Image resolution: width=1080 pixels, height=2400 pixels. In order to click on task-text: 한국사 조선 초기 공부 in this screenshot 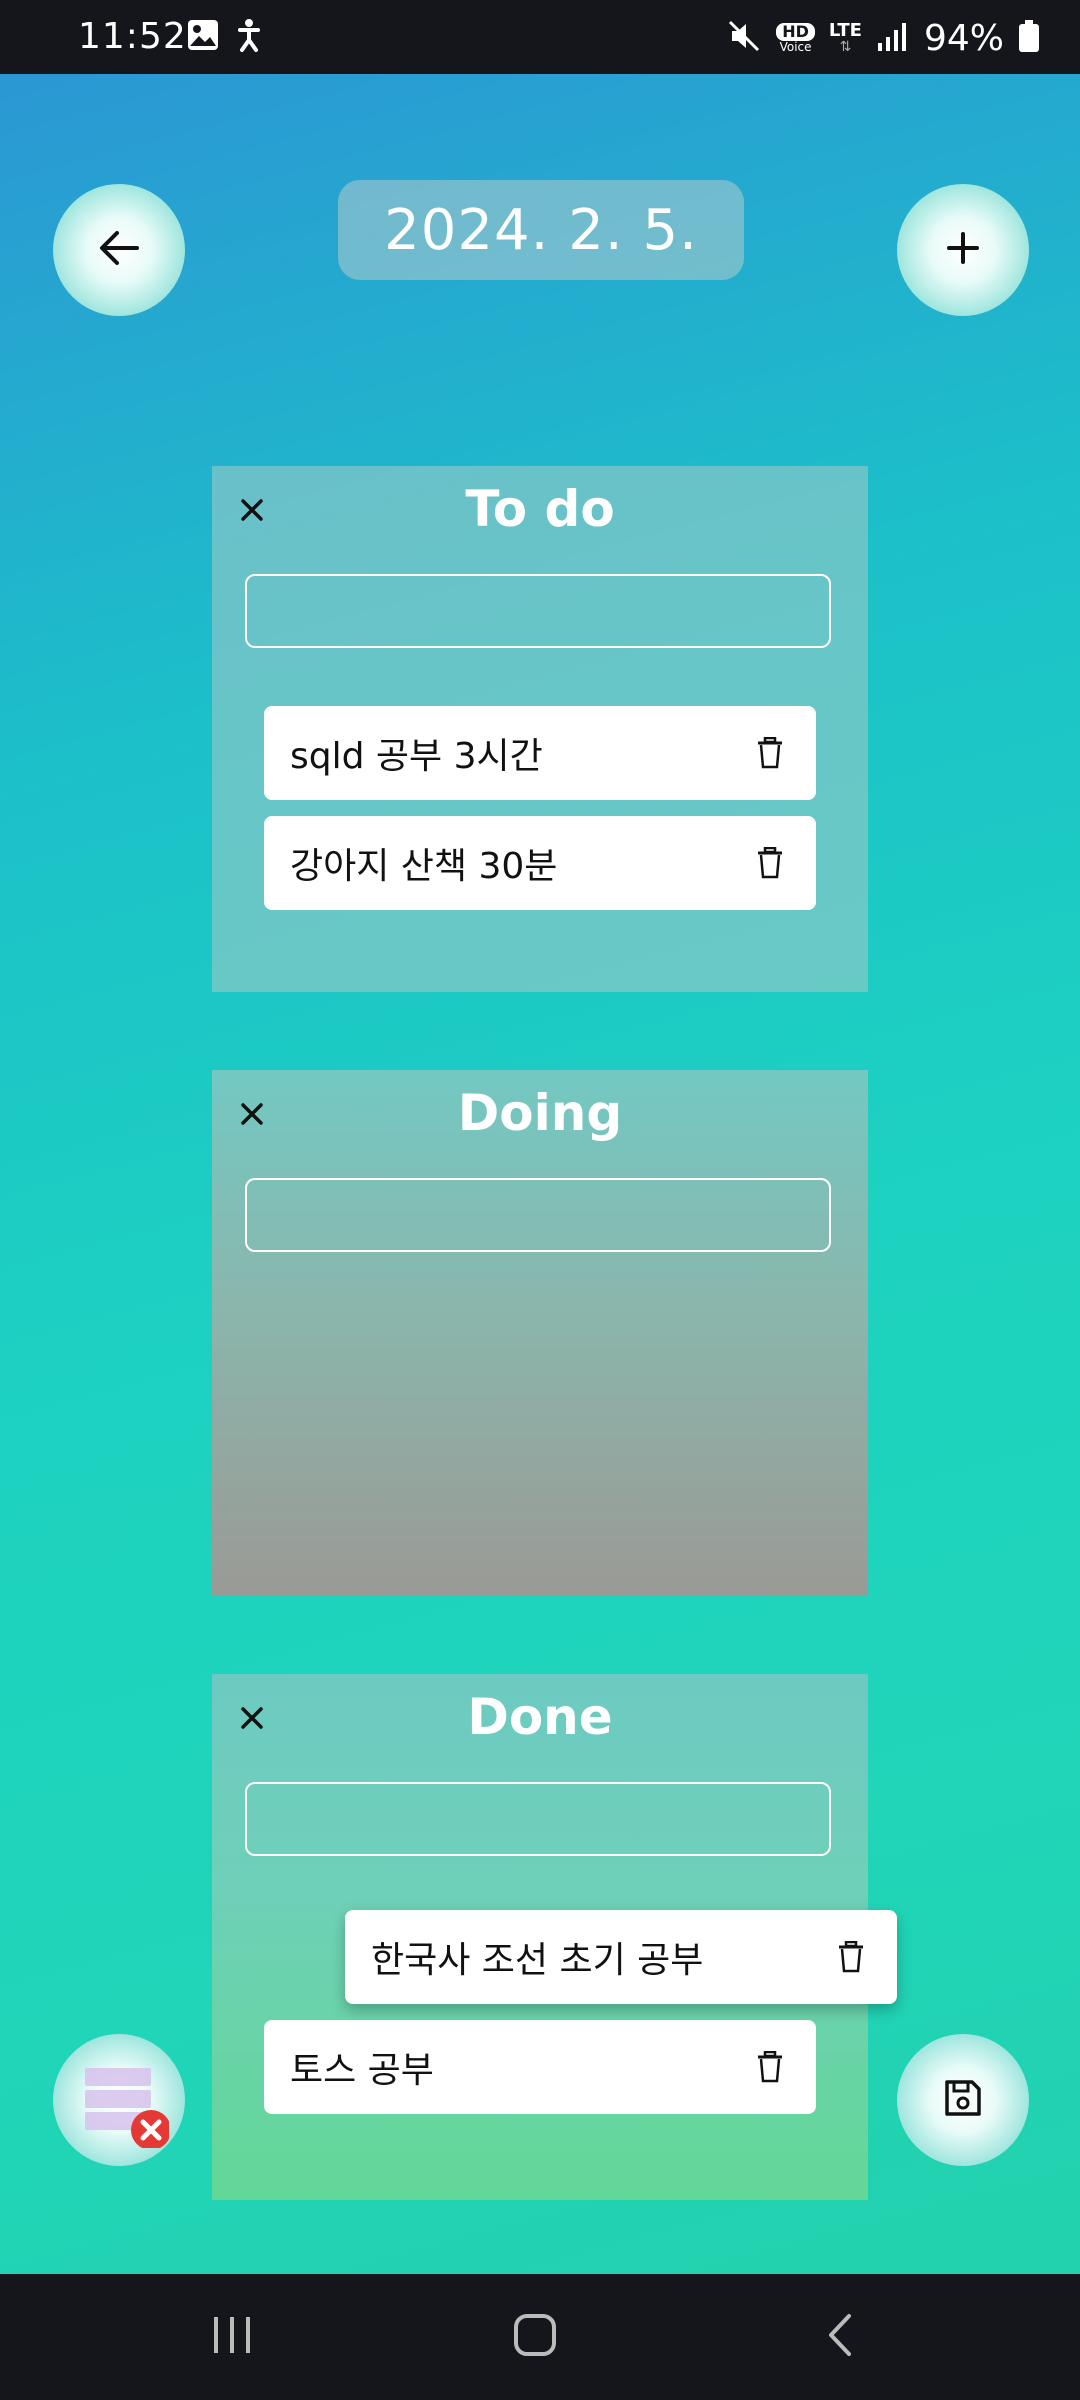, I will do `click(537, 1960)`.